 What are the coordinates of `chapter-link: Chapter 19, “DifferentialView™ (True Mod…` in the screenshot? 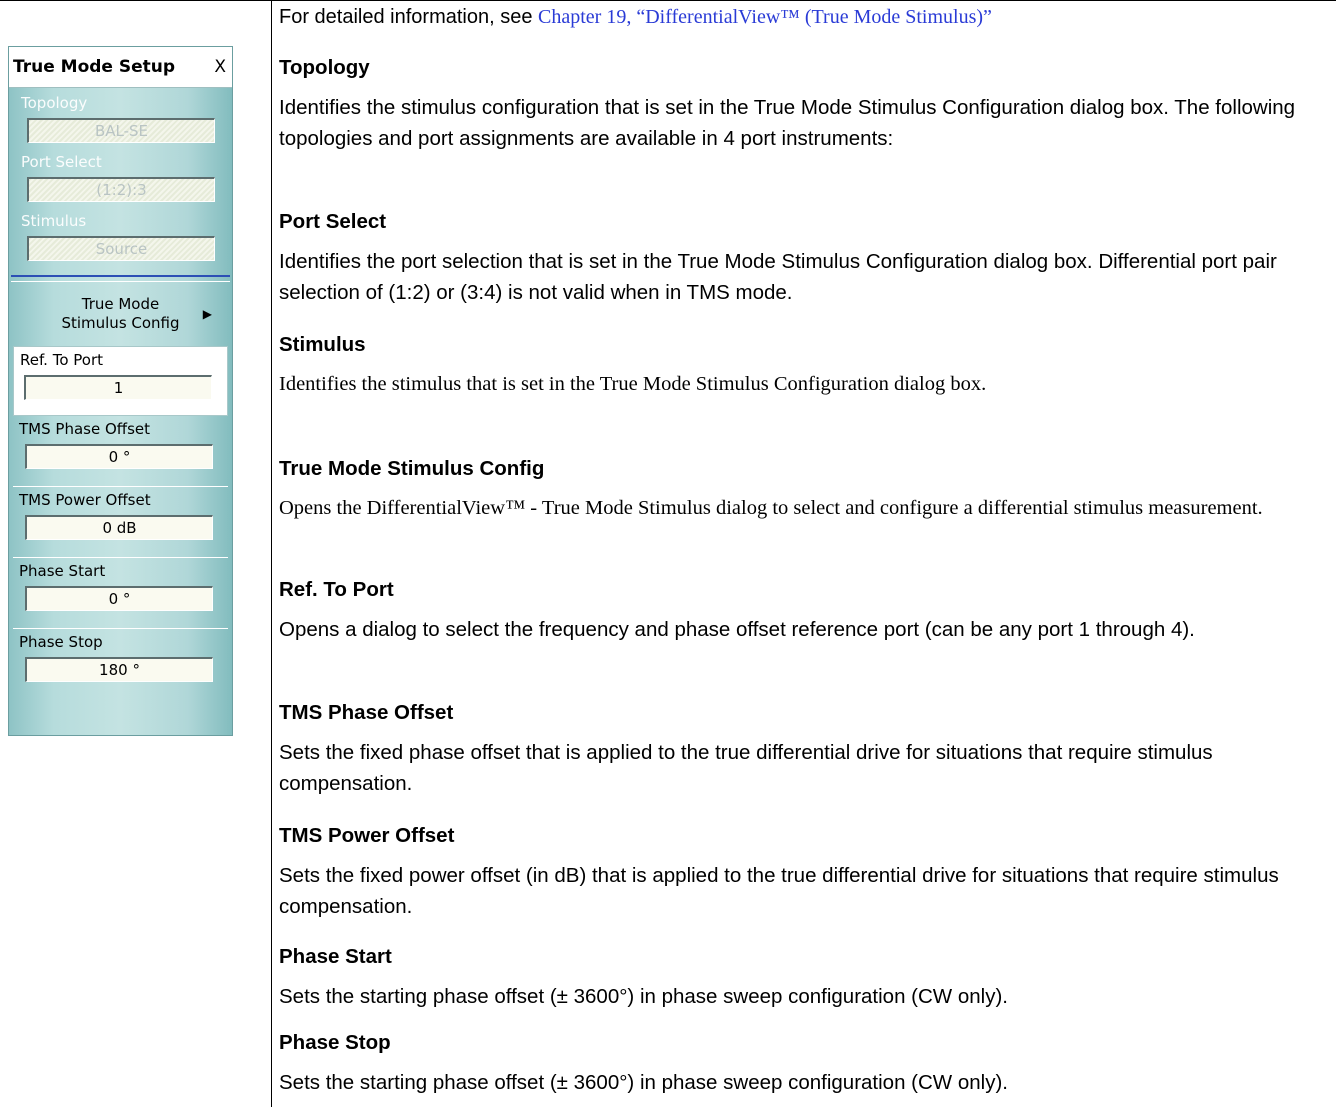 It's located at (765, 17).